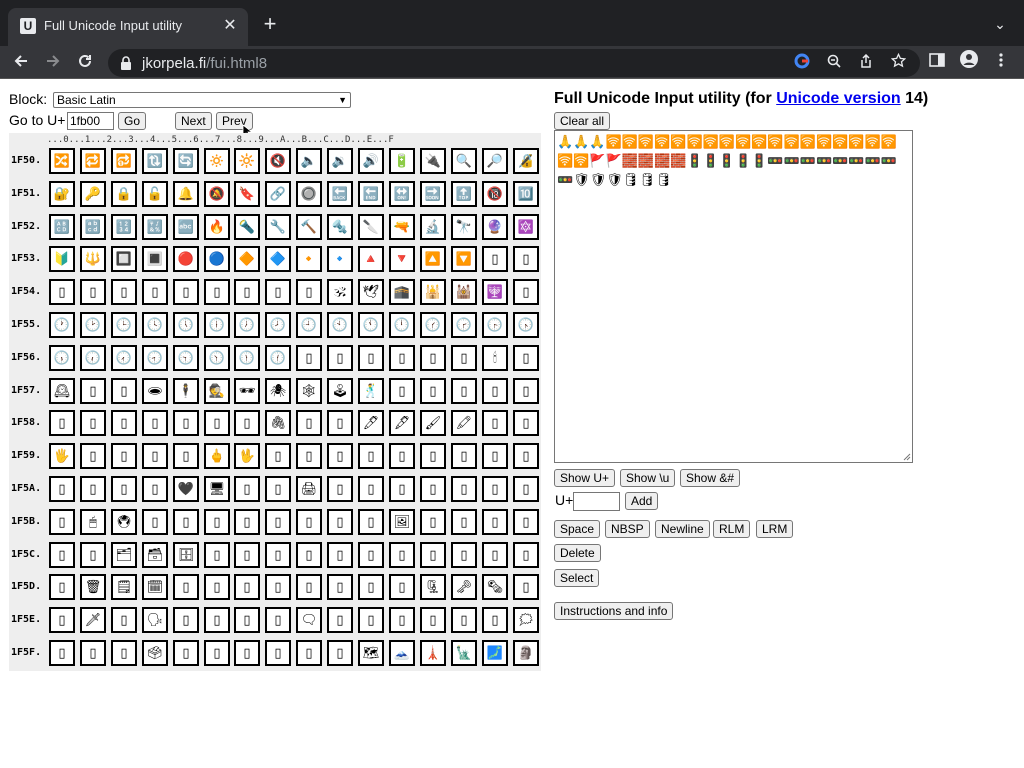 The image size is (1024, 768). What do you see at coordinates (62, 456) in the screenshot?
I see `char-cell: 🖐` at bounding box center [62, 456].